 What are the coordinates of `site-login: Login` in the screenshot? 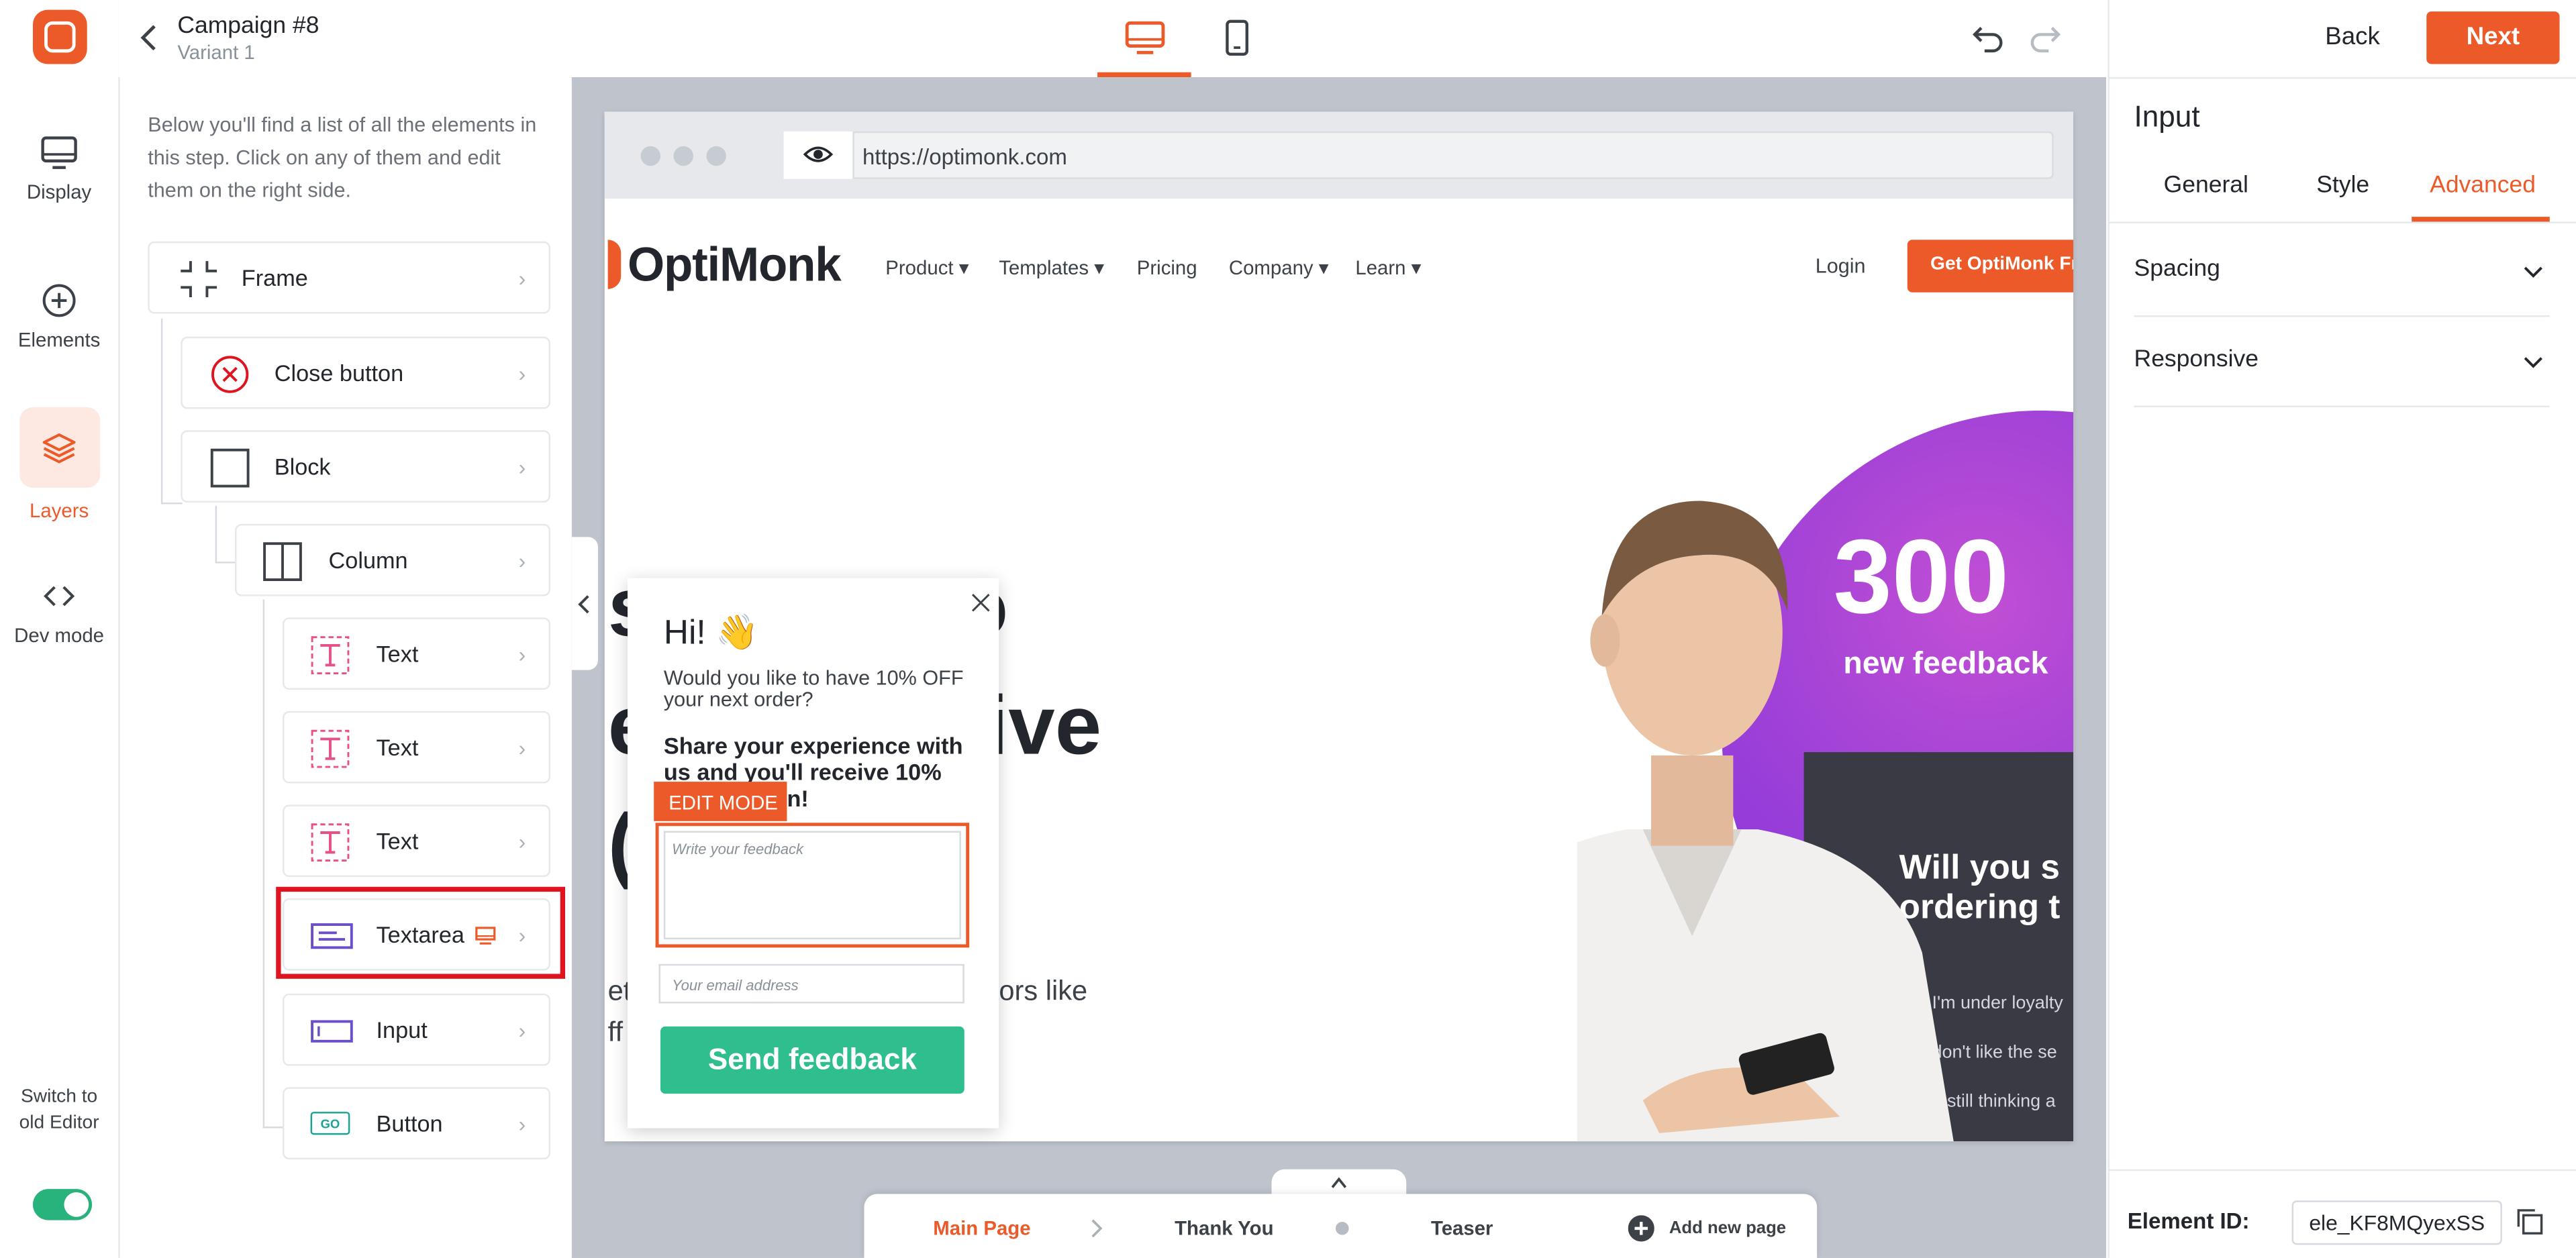 It's located at (1840, 266).